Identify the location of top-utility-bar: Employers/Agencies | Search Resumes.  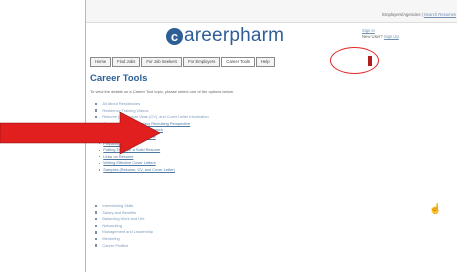
(271, 11).